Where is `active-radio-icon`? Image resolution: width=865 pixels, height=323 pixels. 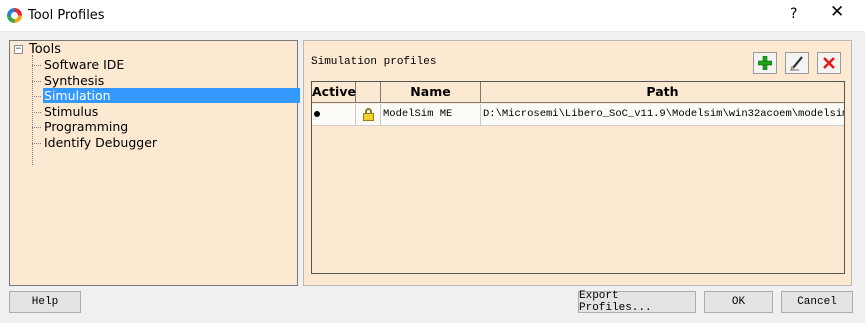
active-radio-icon is located at coordinates (317, 114).